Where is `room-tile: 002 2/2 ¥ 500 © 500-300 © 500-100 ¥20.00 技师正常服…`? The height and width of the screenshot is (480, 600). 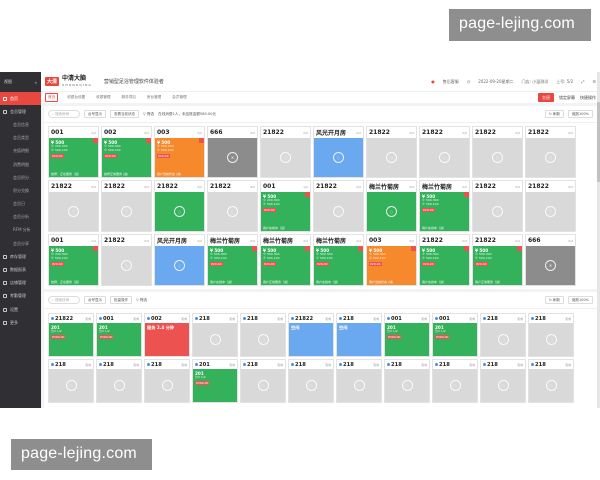 room-tile: 002 2/2 ¥ 500 © 500-300 © 500-100 ¥20.00 技师正常服… is located at coordinates (126, 152).